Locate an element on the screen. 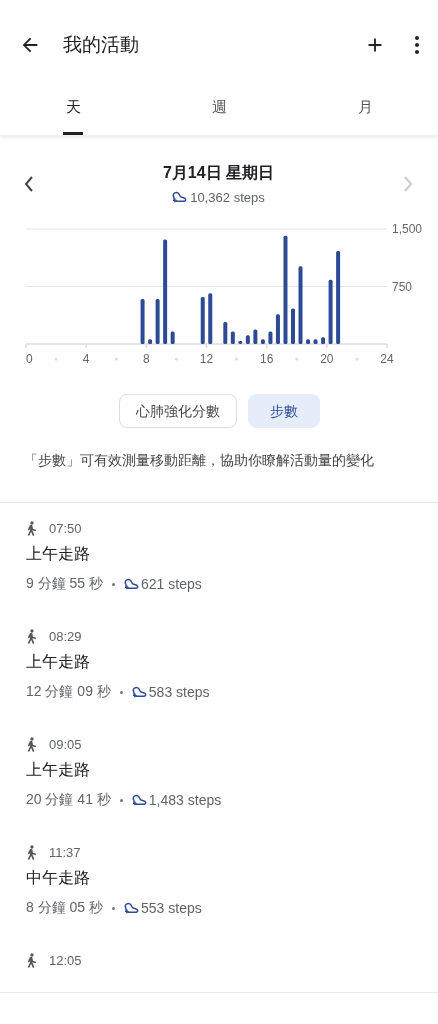 This screenshot has height=1024, width=438. axis-label: 8 is located at coordinates (146, 359).